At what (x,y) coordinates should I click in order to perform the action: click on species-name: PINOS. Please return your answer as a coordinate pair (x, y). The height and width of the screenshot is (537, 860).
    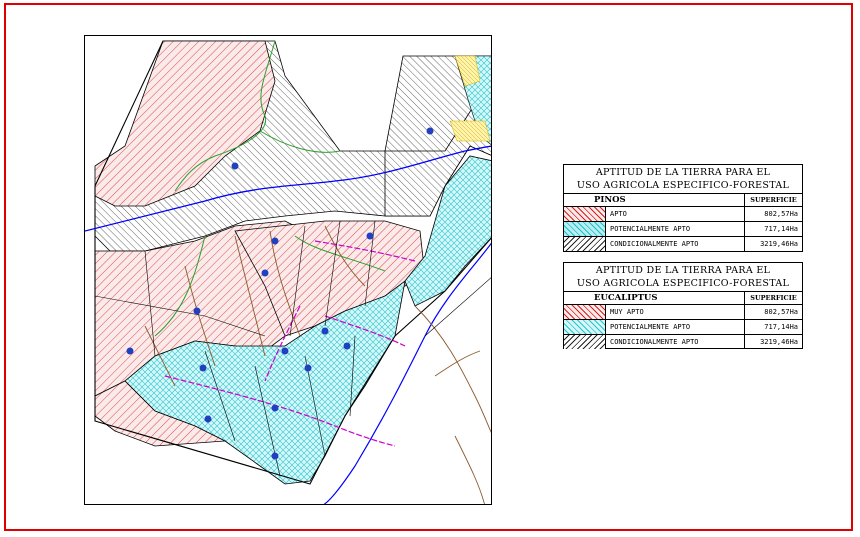
    Looking at the image, I should click on (654, 200).